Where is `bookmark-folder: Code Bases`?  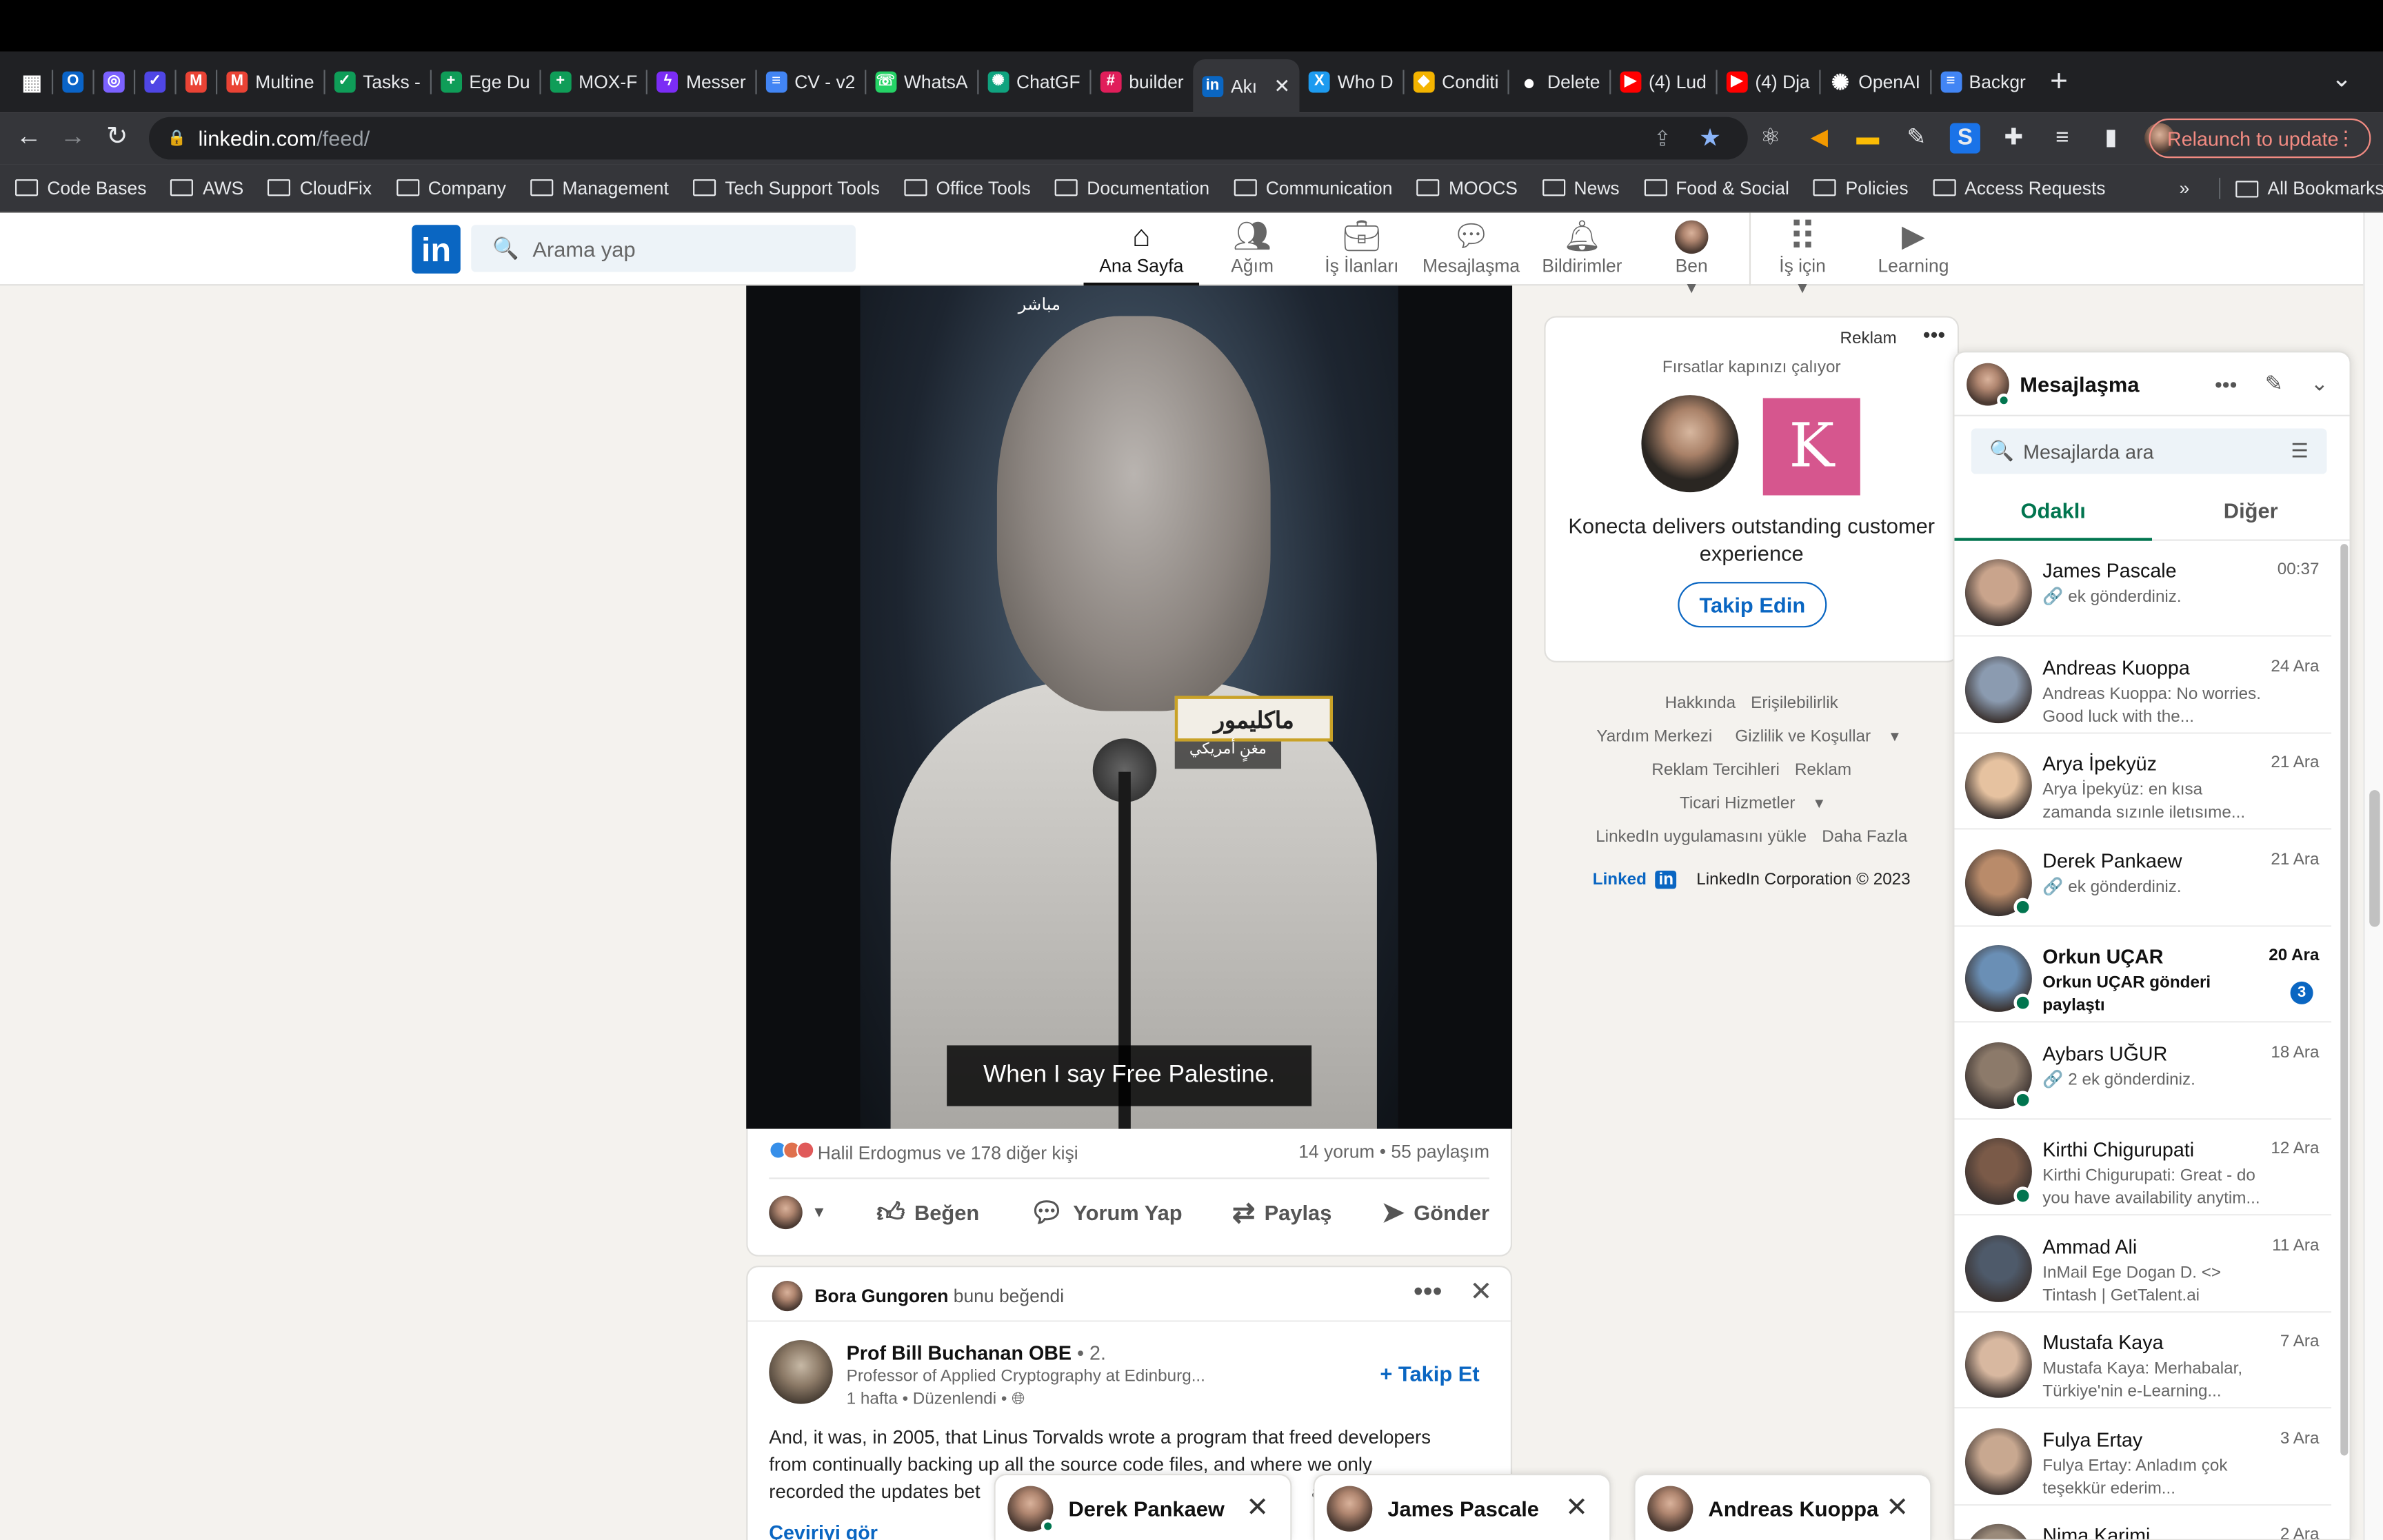 bookmark-folder: Code Bases is located at coordinates (80, 188).